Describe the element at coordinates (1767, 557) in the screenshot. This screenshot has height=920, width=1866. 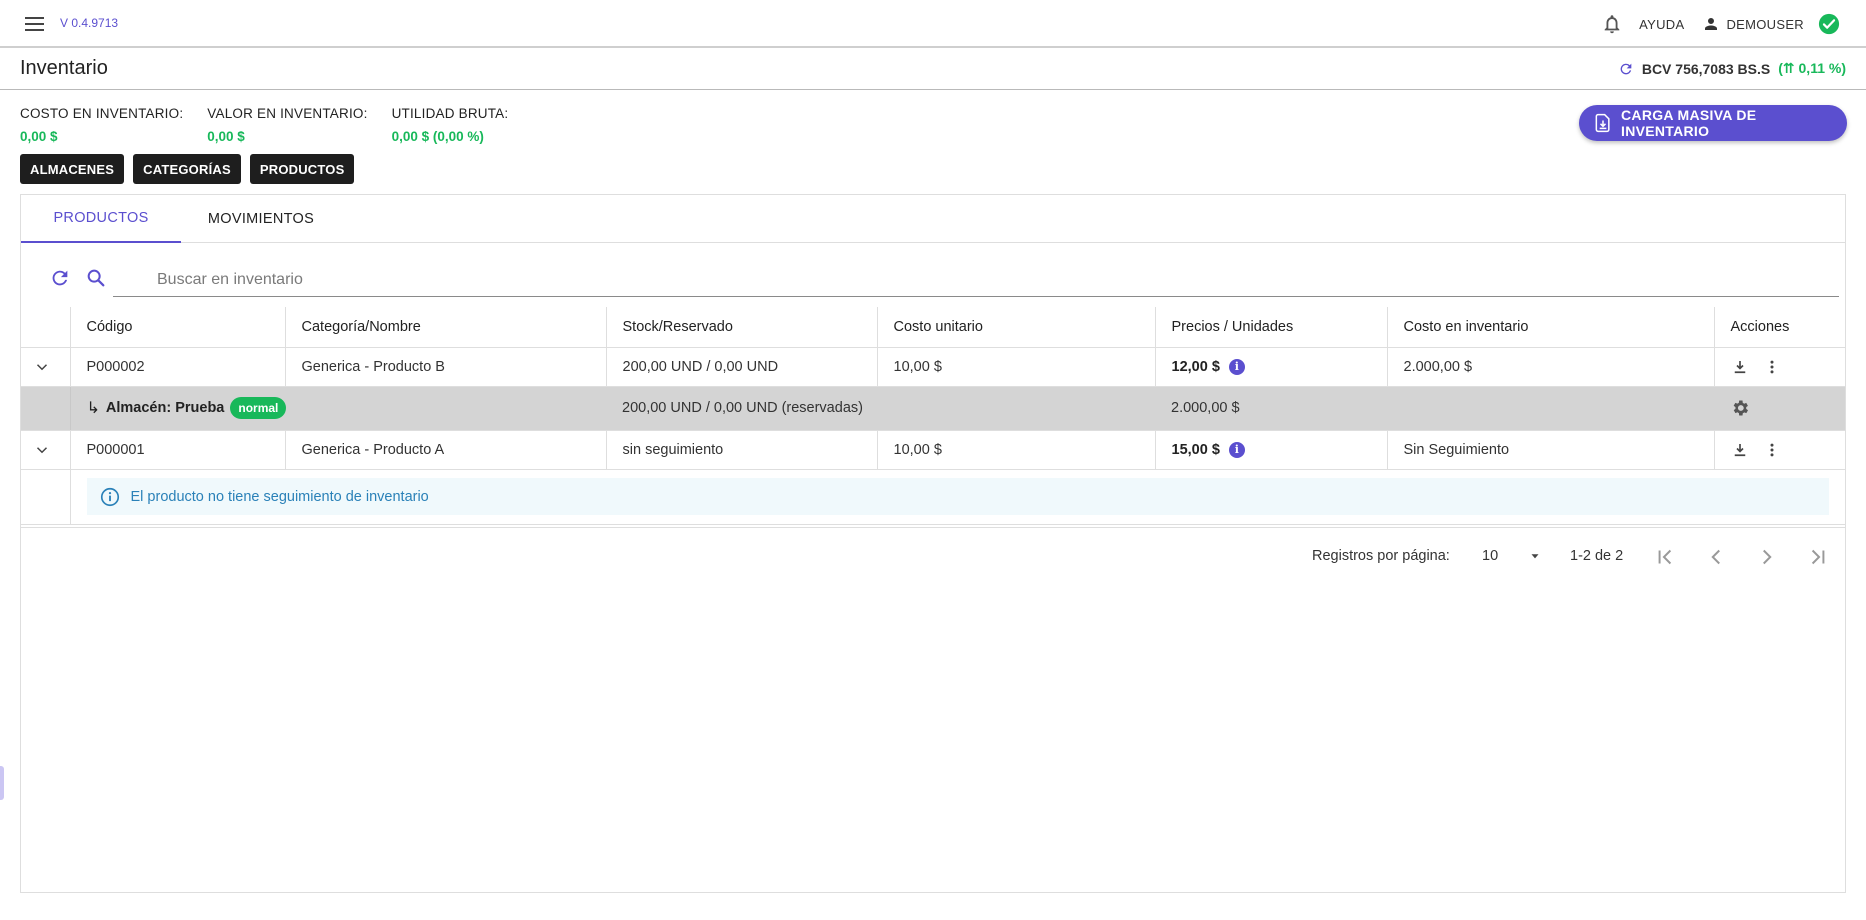
I see `chevron-right-icon` at that location.